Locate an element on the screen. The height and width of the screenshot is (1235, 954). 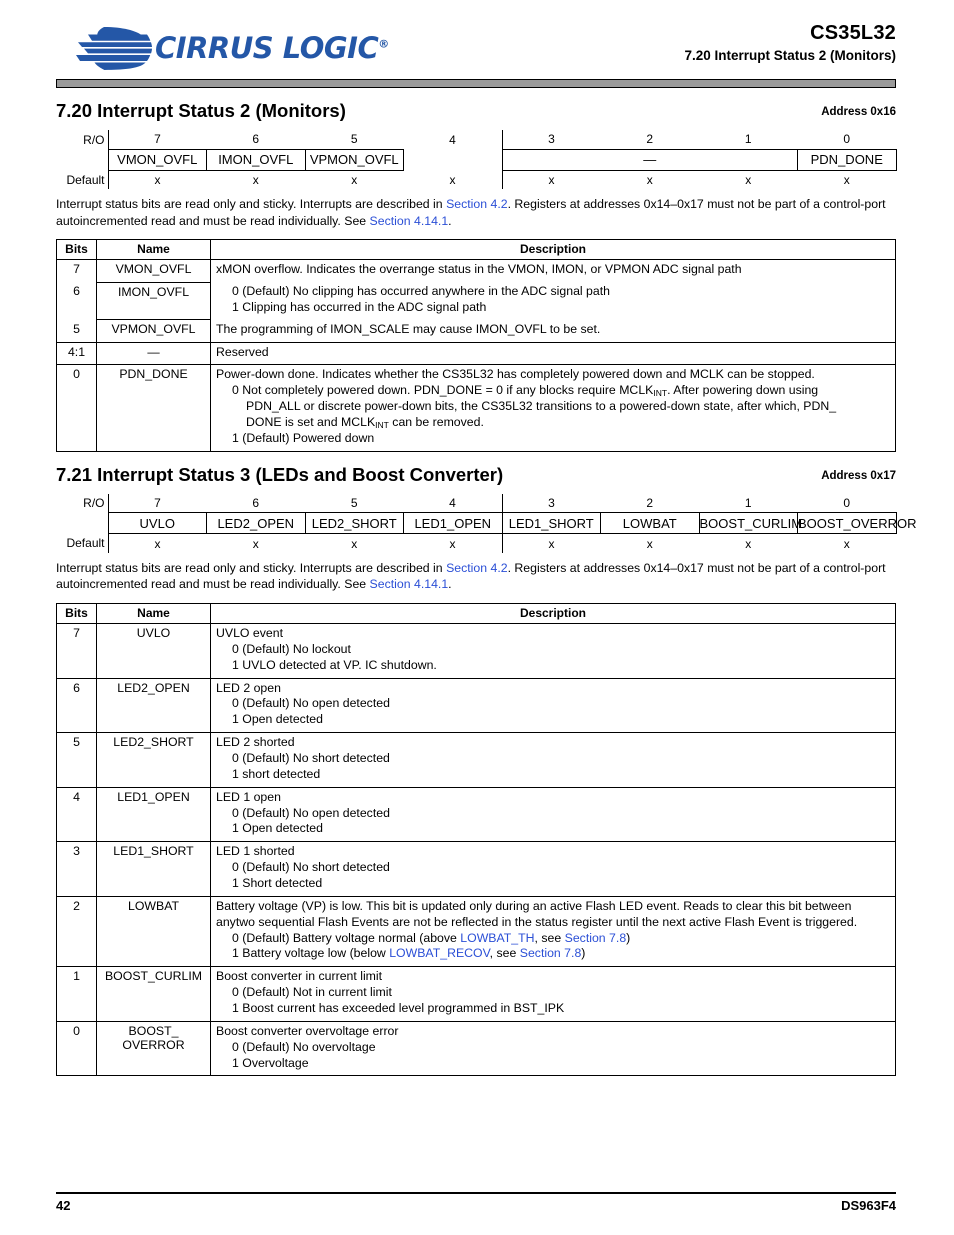
register-field-uvlo: UVLO is located at coordinates (157, 523).